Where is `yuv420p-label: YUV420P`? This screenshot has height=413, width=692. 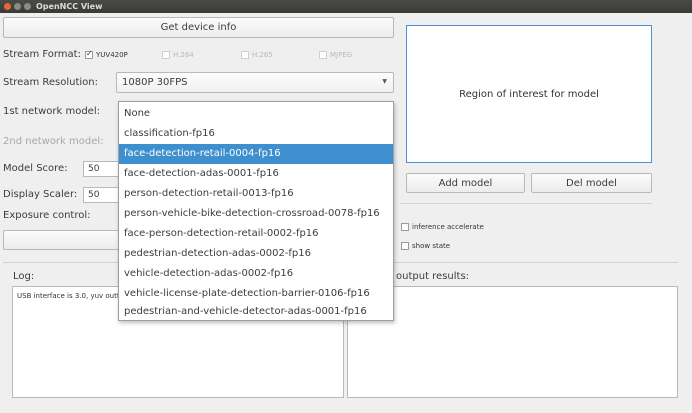
yuv420p-label: YUV420P is located at coordinates (112, 55).